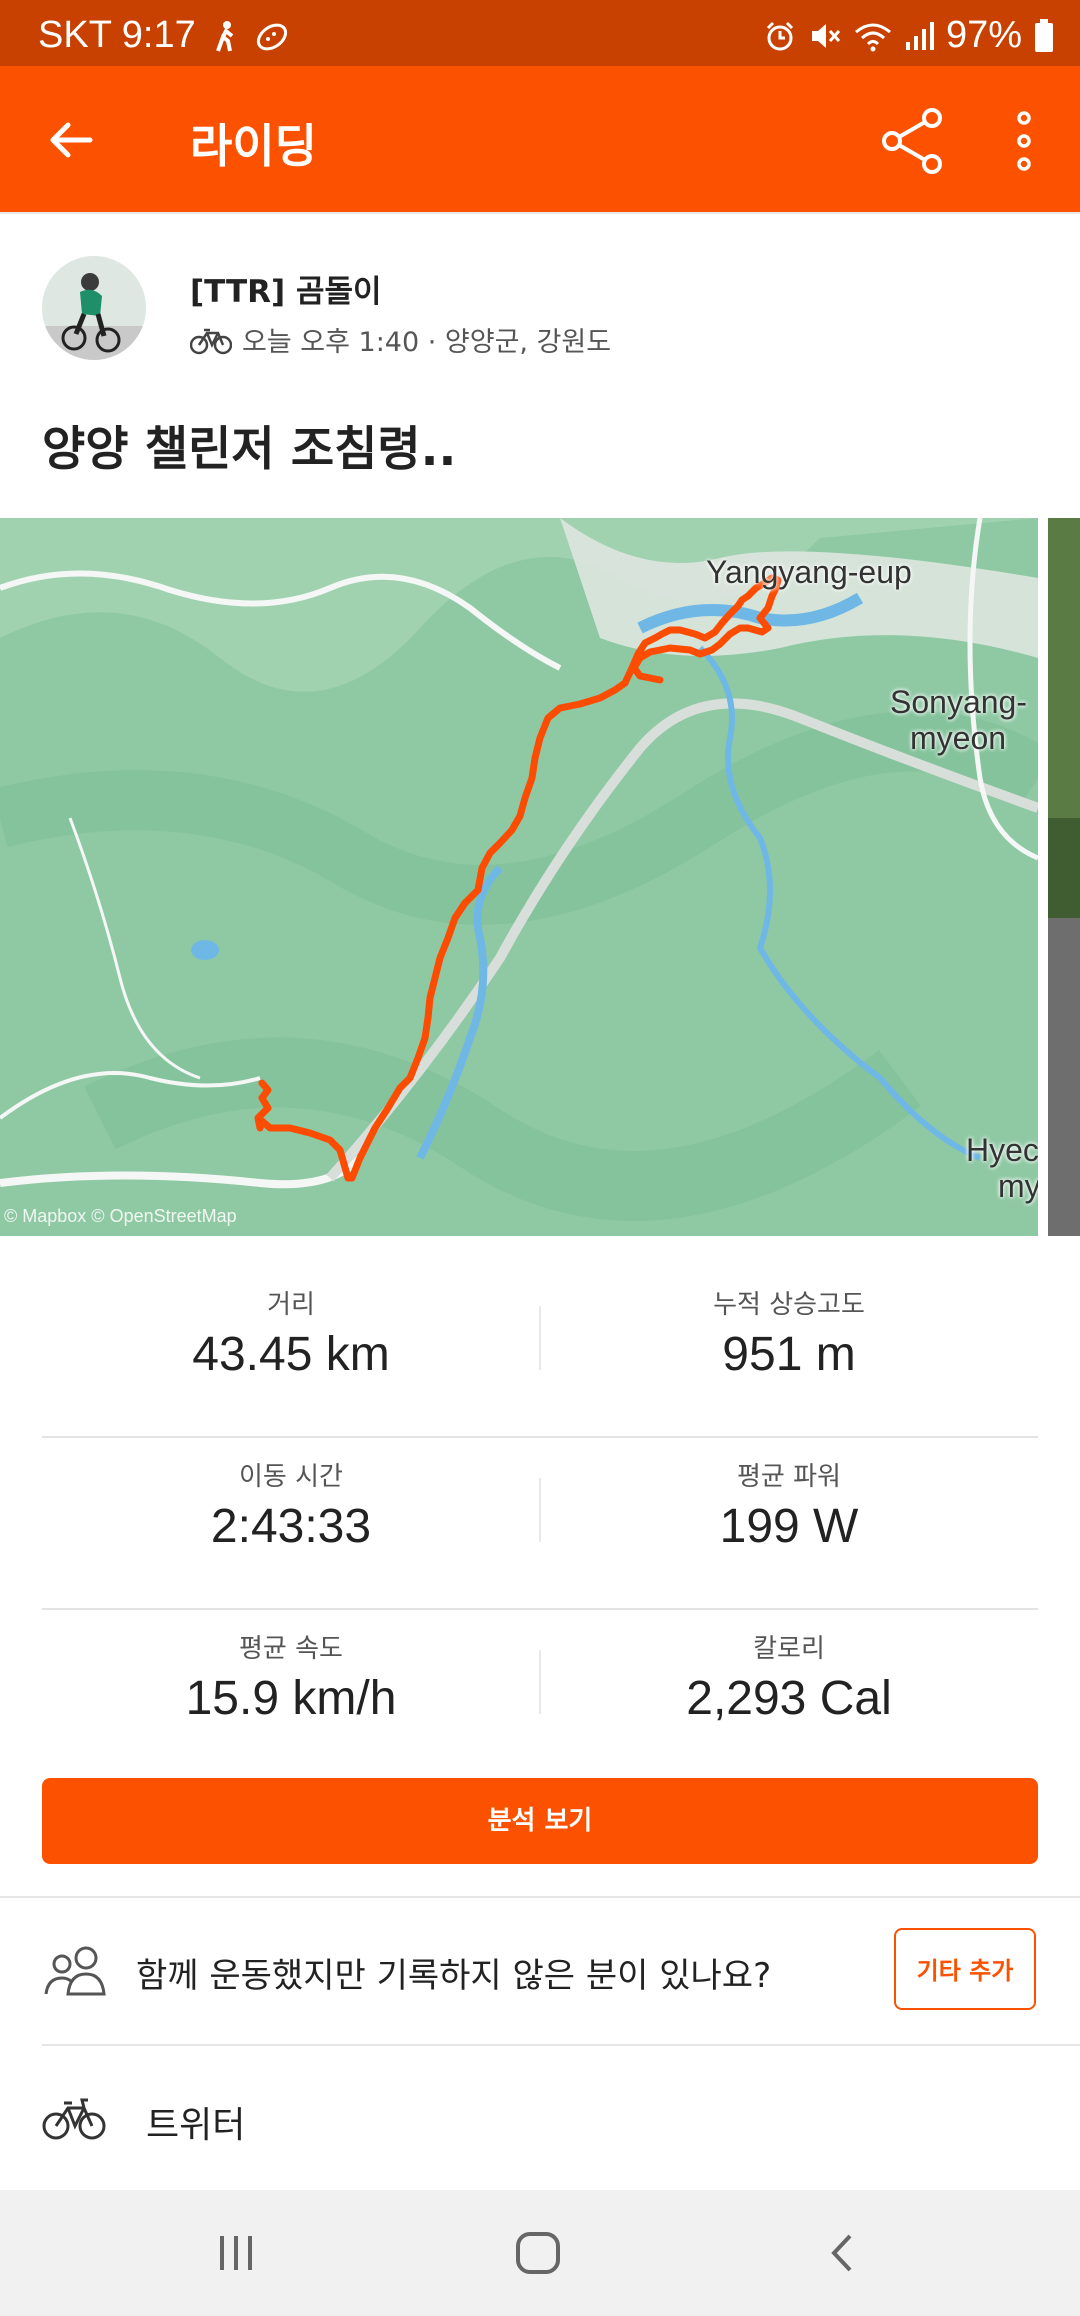 The height and width of the screenshot is (2316, 1080). I want to click on wifi-icon, so click(872, 37).